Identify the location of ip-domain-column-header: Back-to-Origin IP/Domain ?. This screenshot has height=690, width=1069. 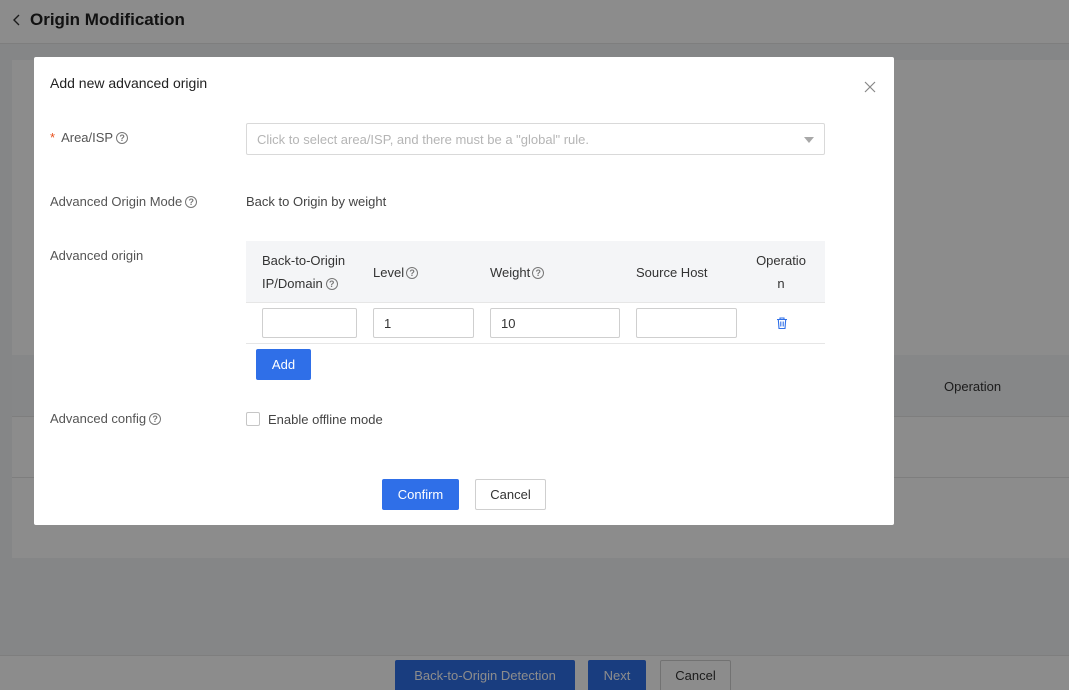
(303, 272).